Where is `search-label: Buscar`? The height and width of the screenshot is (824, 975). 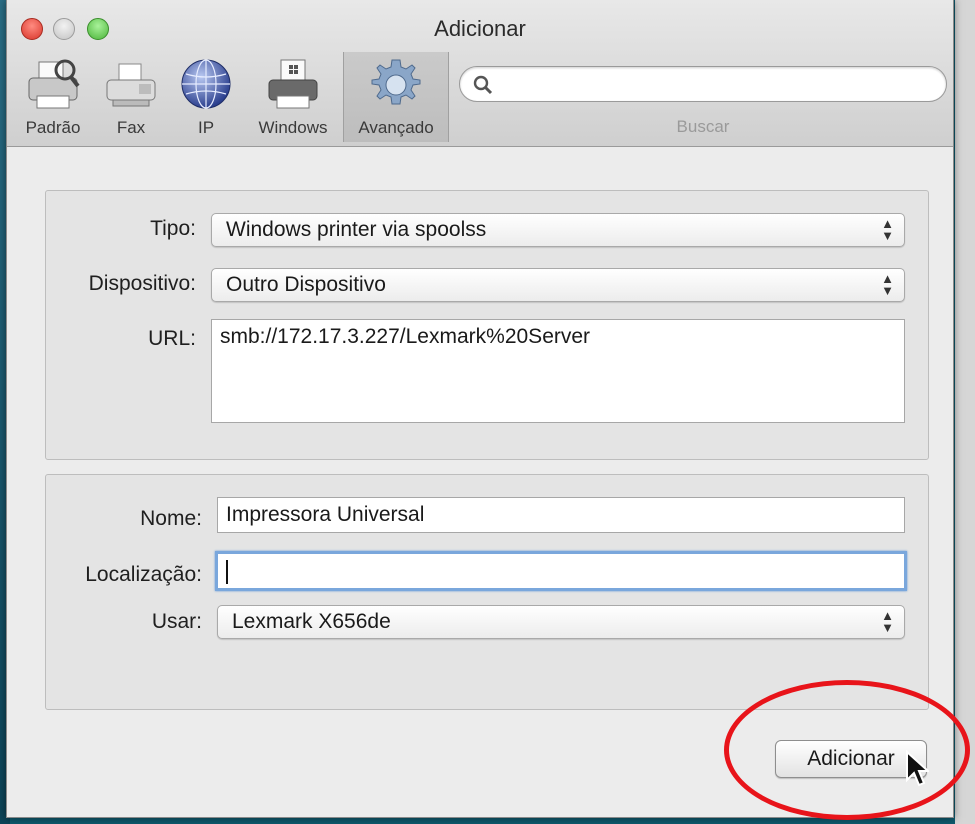 search-label: Buscar is located at coordinates (703, 126).